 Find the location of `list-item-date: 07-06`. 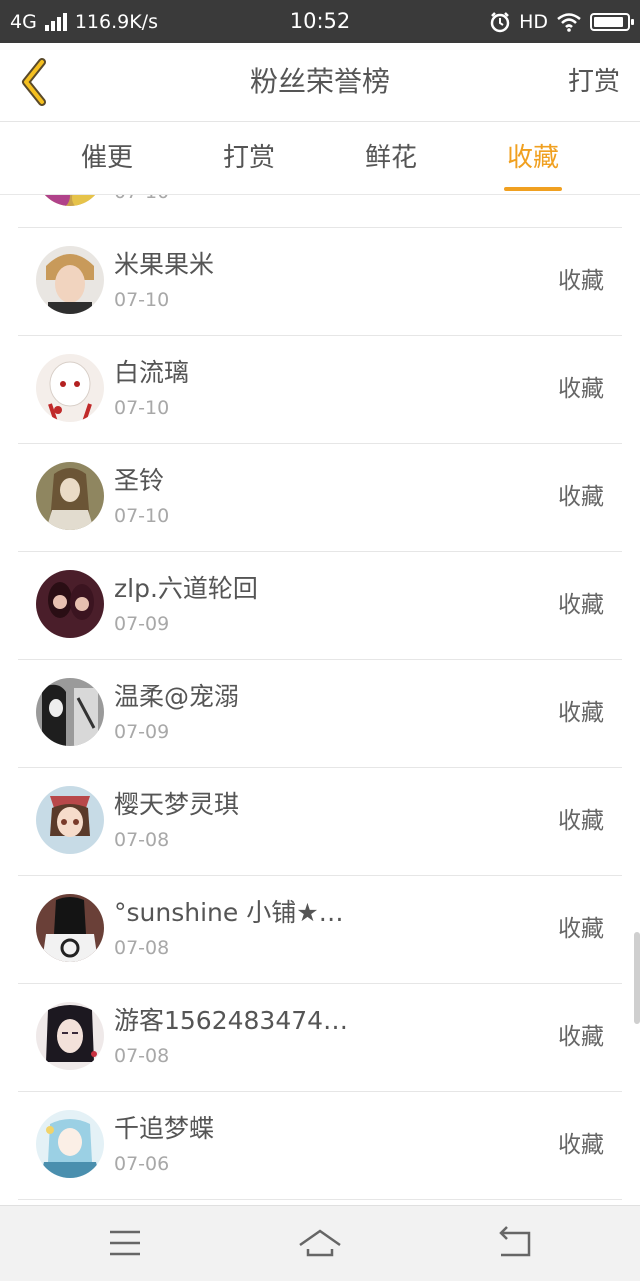

list-item-date: 07-06 is located at coordinates (142, 1164).